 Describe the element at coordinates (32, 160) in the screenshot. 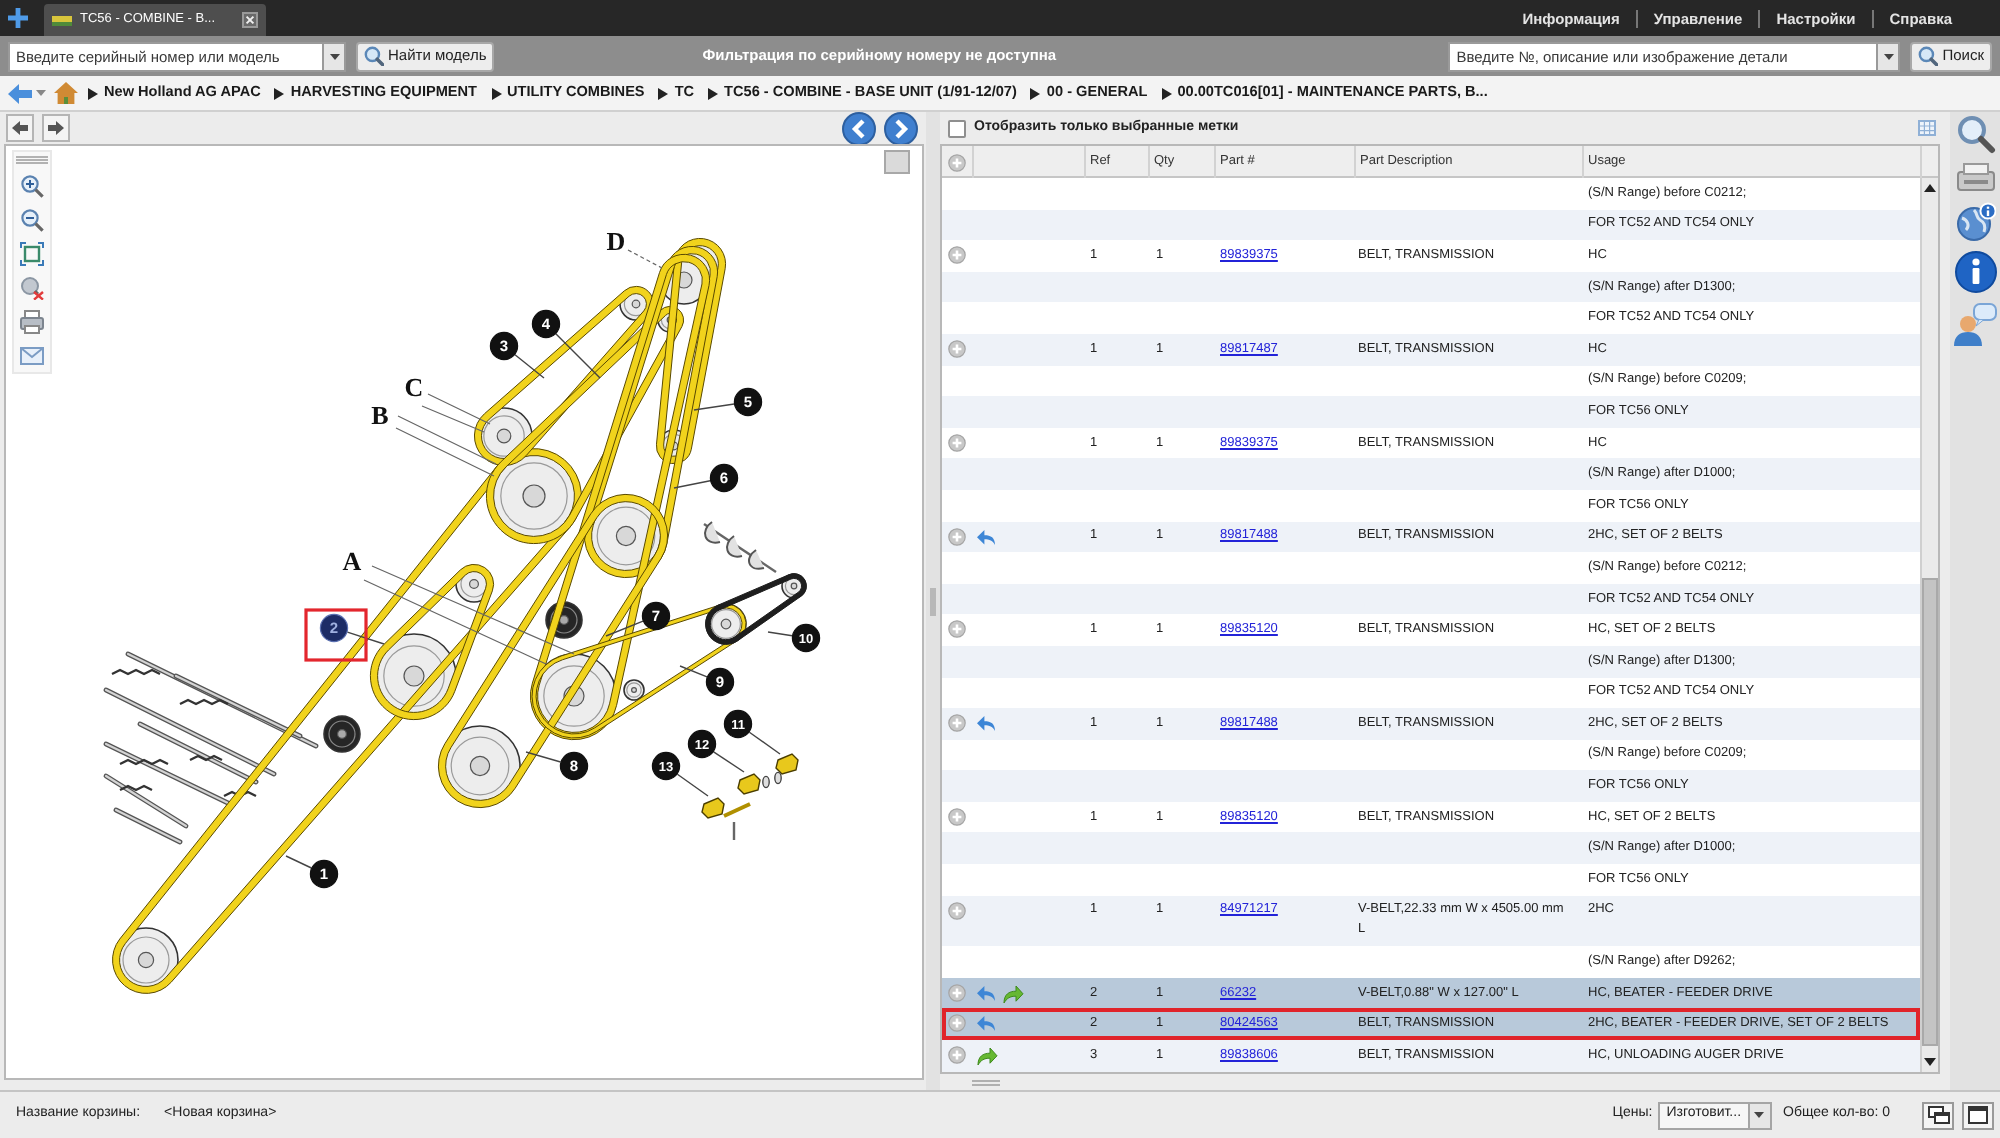

I see `grip-icon` at that location.